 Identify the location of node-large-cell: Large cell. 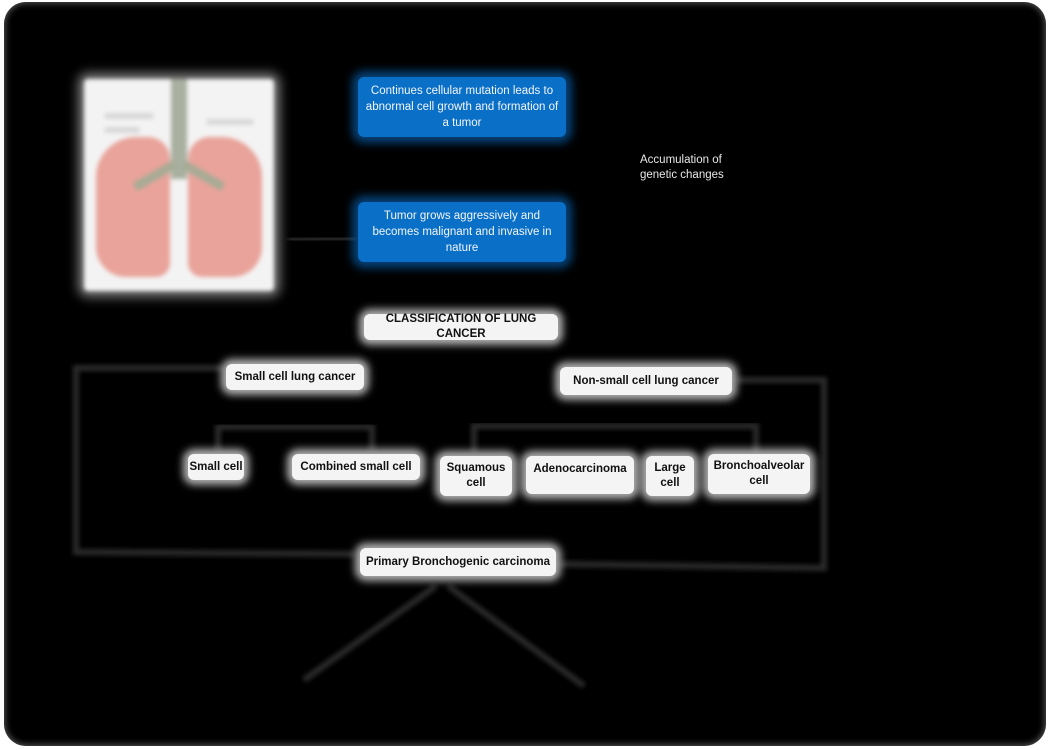
(670, 476).